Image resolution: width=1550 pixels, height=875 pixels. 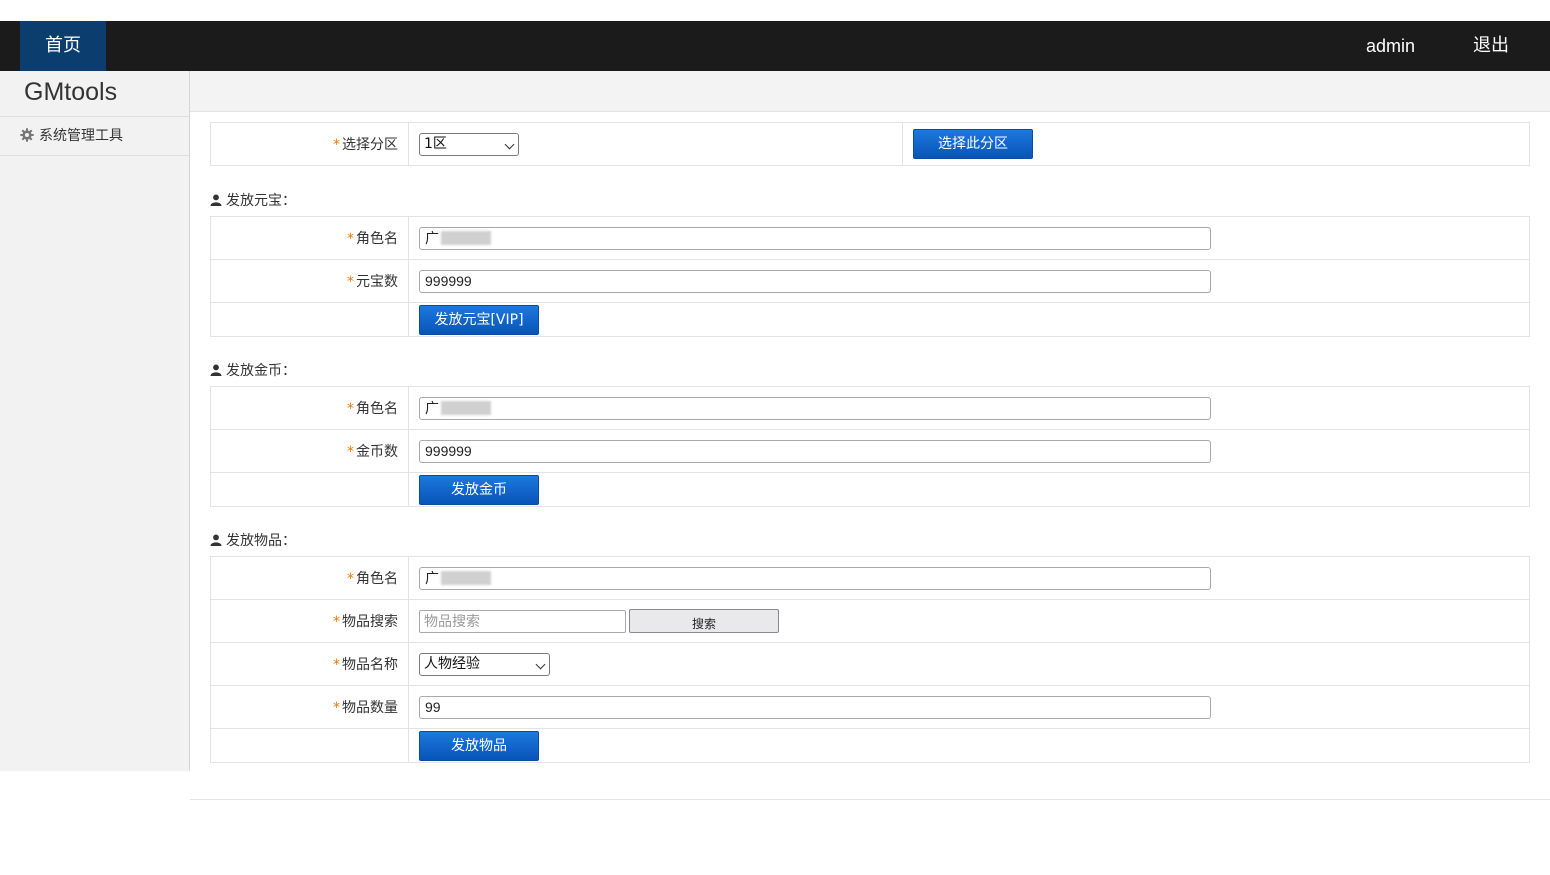 I want to click on top-navbar: 首页 admin 退出, so click(x=775, y=46).